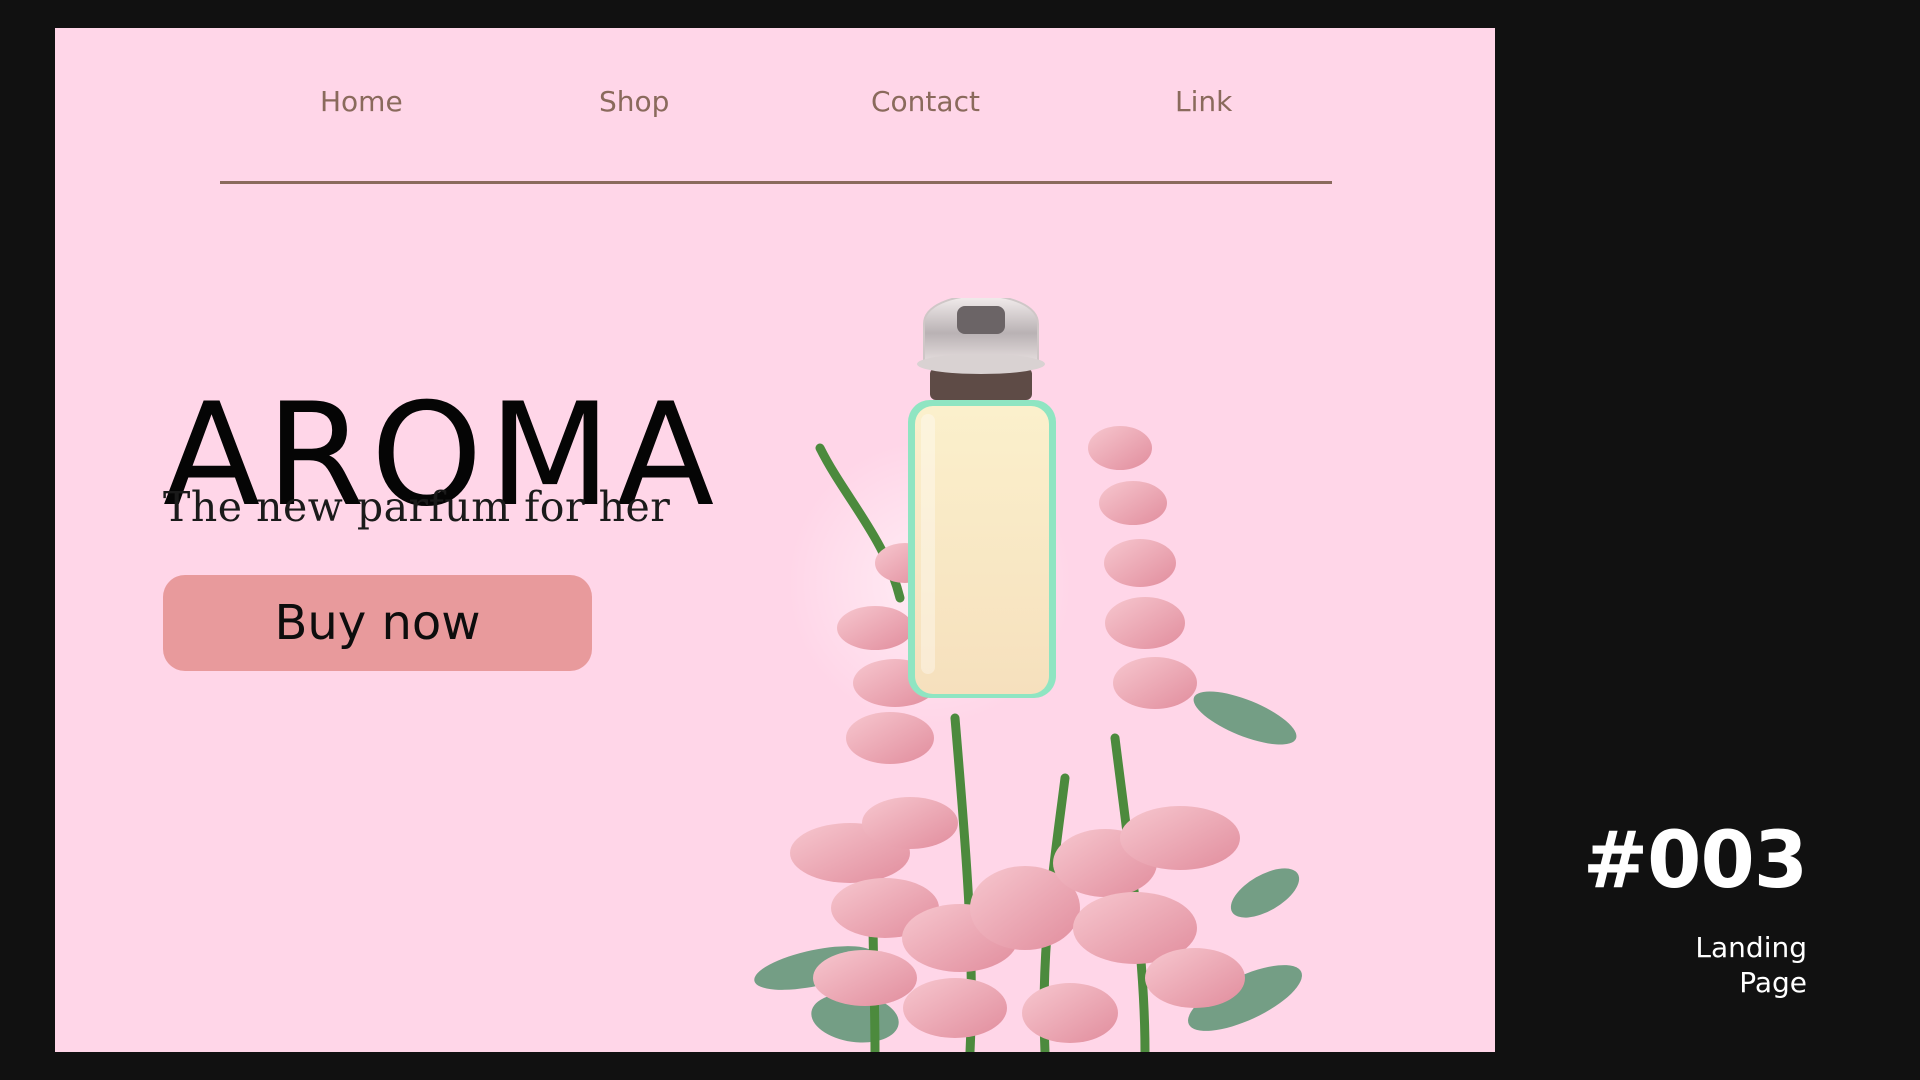  I want to click on project-badge: #003 Landing Page, so click(1695, 908).